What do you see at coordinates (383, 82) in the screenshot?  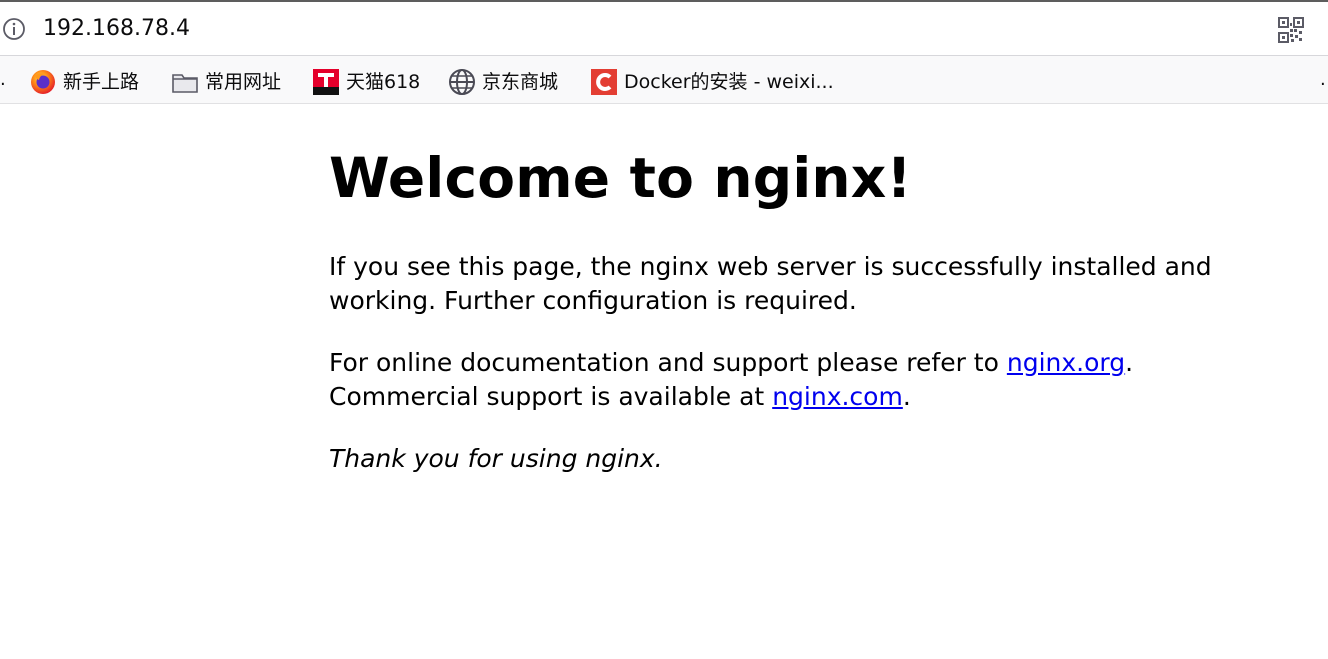 I see `bookmark-label: 天猫618` at bounding box center [383, 82].